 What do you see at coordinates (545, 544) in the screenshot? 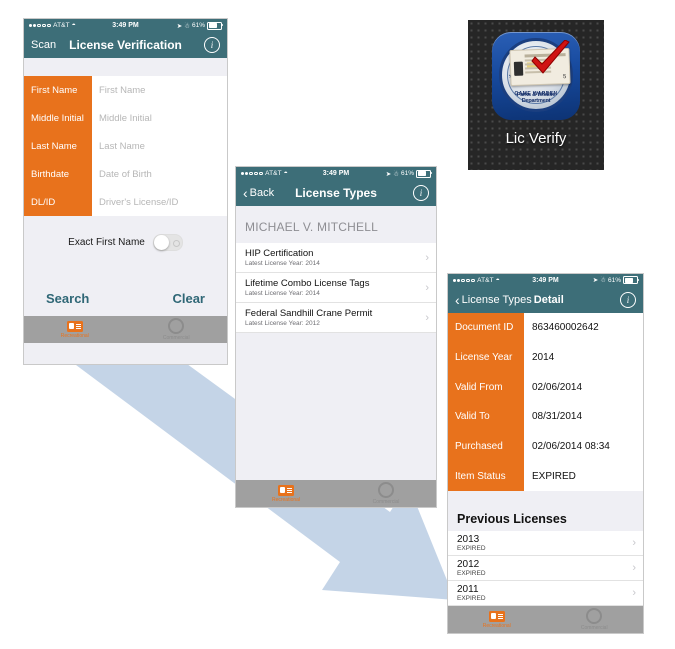
I see `previous-license-row: 2013 EXPIRED ›` at bounding box center [545, 544].